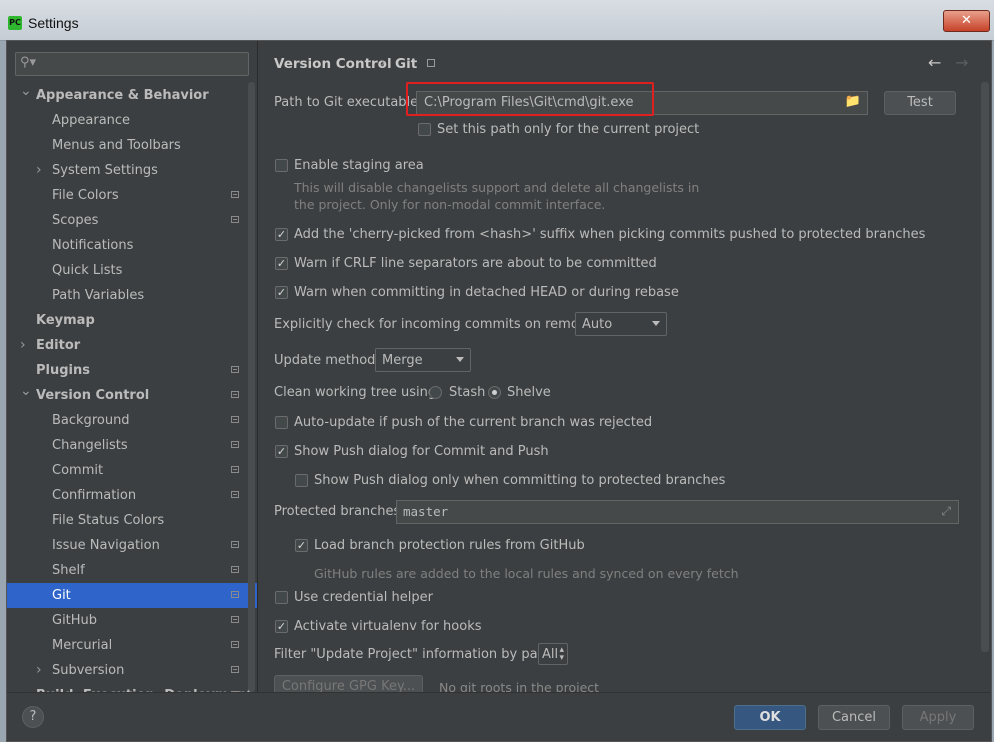 This screenshot has height=742, width=994. What do you see at coordinates (281, 234) in the screenshot?
I see `cherry-pick-checkbox: ✓` at bounding box center [281, 234].